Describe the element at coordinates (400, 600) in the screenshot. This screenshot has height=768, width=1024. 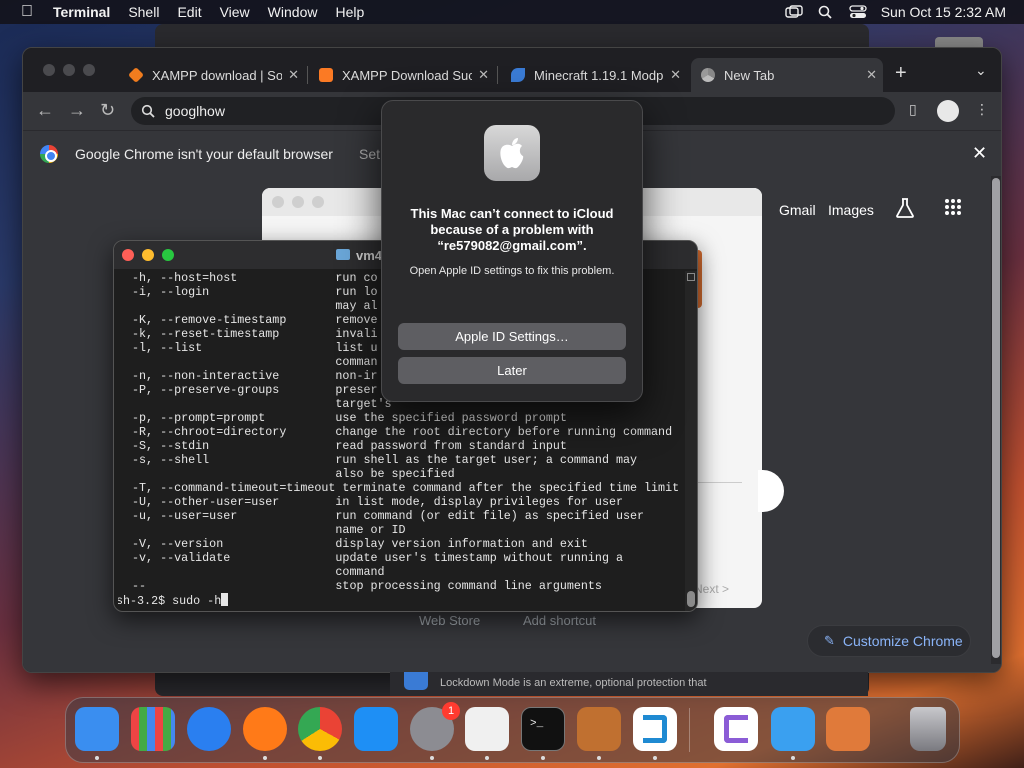
I see `terminal-prompt: sh-3.2$ sudo -h` at that location.